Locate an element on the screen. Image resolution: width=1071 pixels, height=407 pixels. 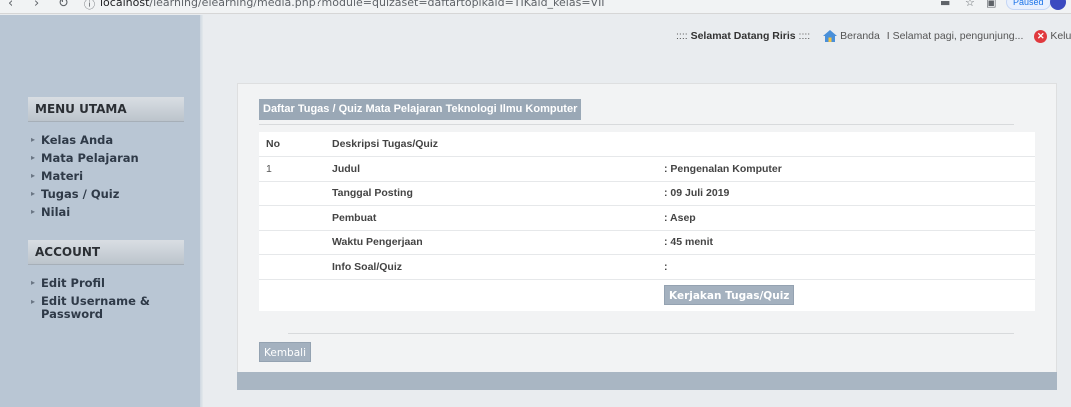
menu-item-edit-profil: ▸ Edit Profil is located at coordinates (106, 283).